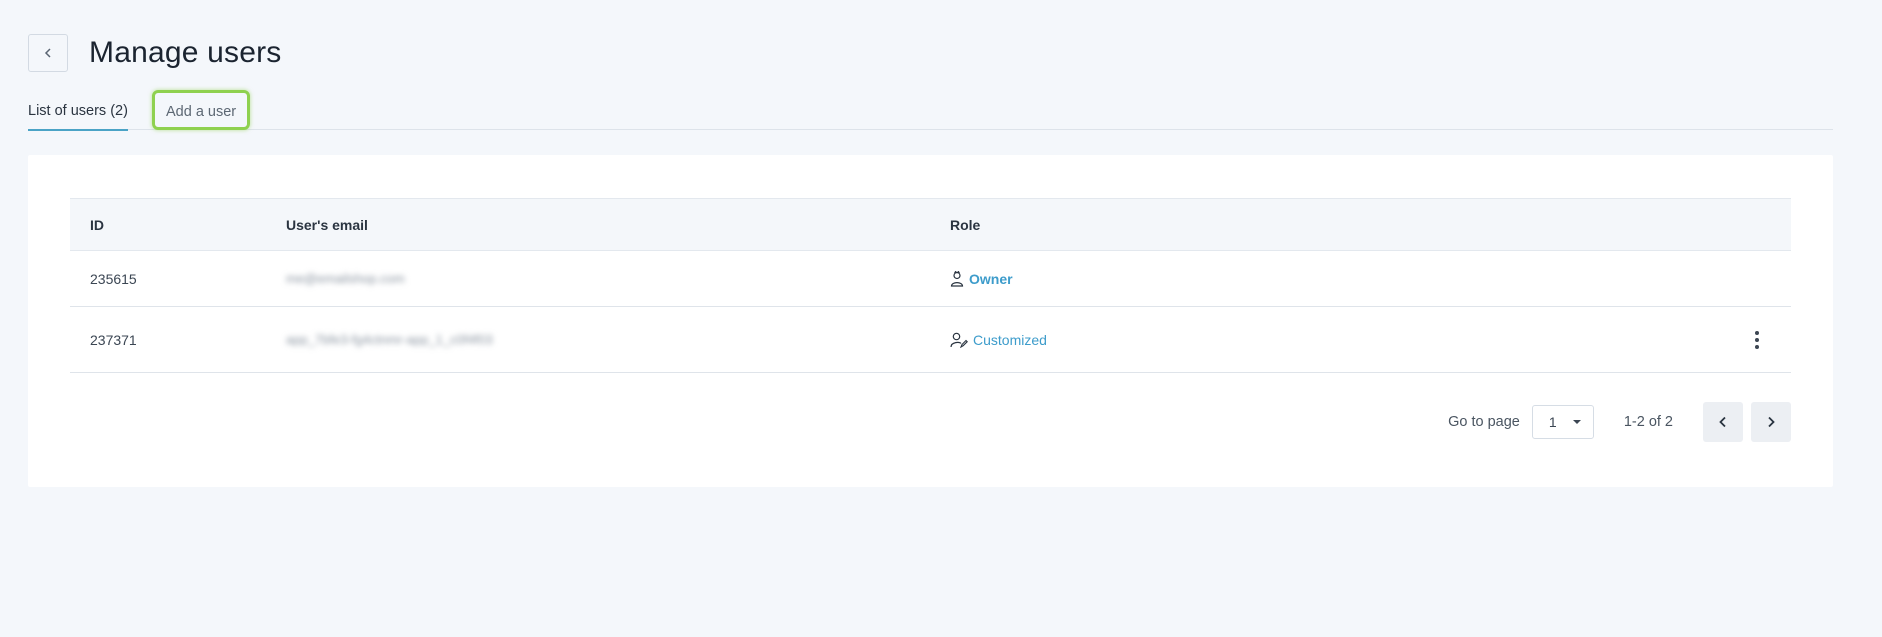 The width and height of the screenshot is (1882, 637). I want to click on tab-bar: List of users (2) Add a user, so click(930, 110).